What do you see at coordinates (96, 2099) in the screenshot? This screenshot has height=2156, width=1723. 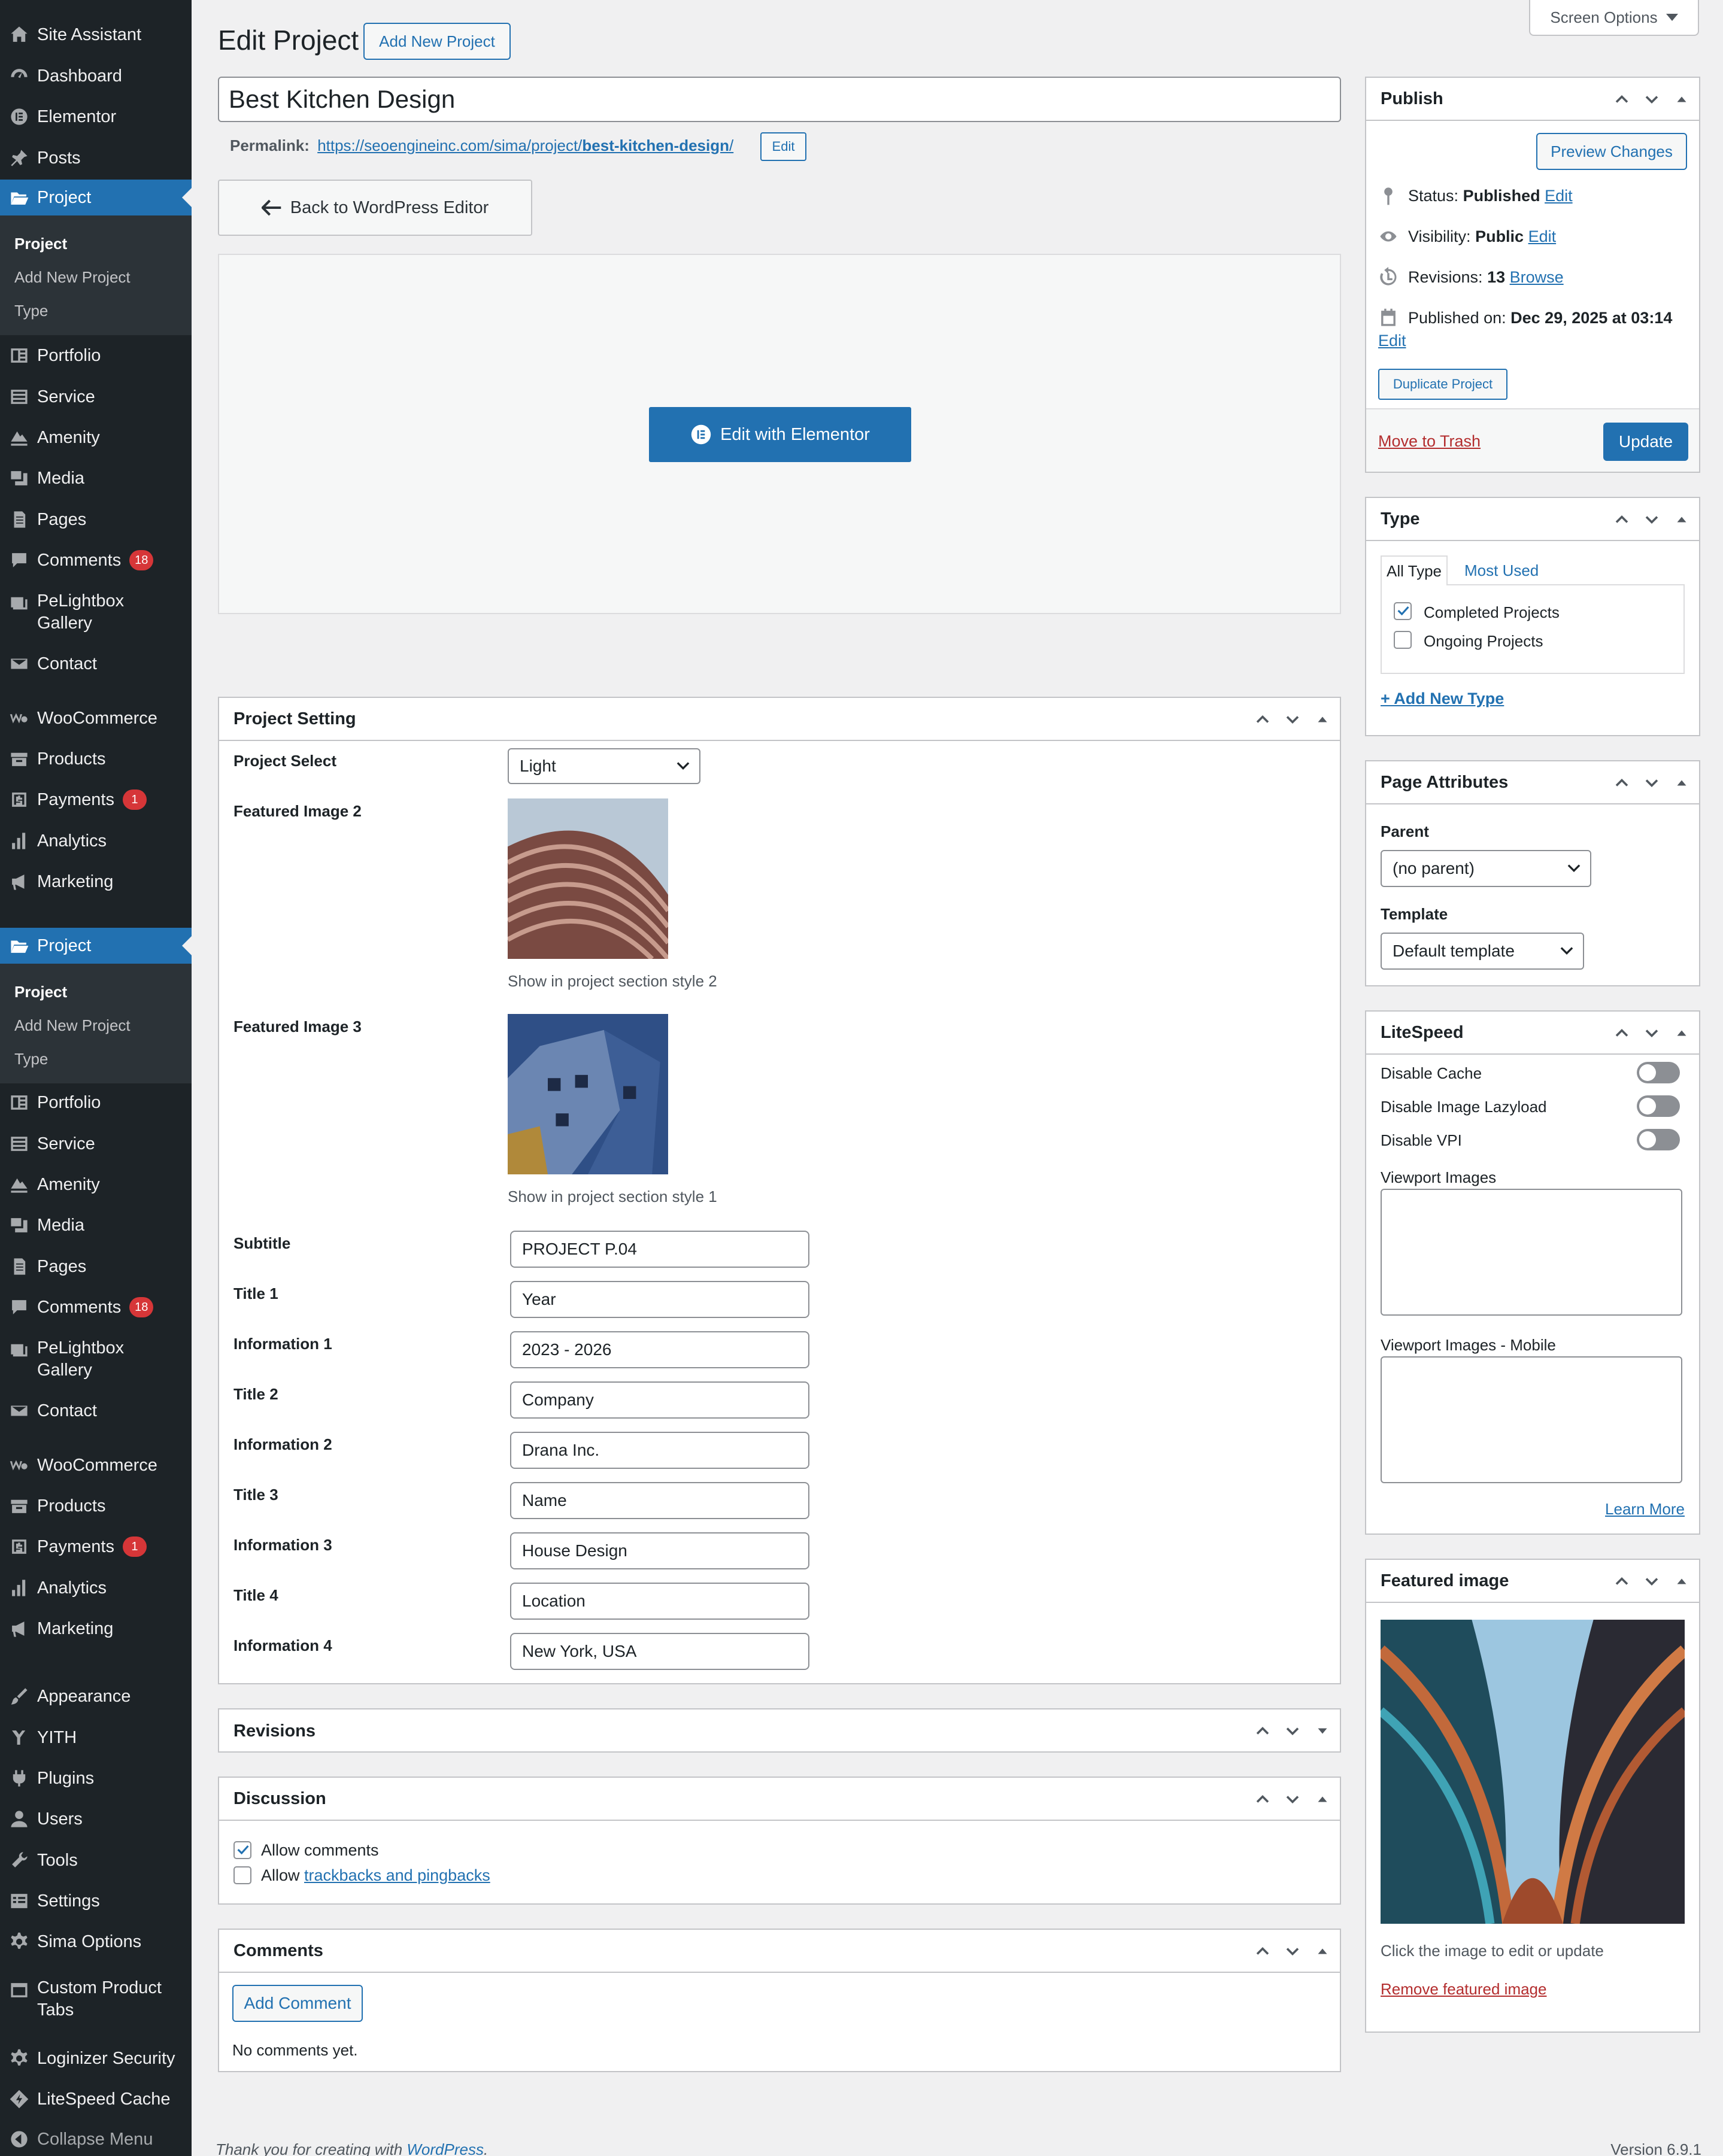 I see `menu-litespeed-cache: LiteSpeed Cache` at bounding box center [96, 2099].